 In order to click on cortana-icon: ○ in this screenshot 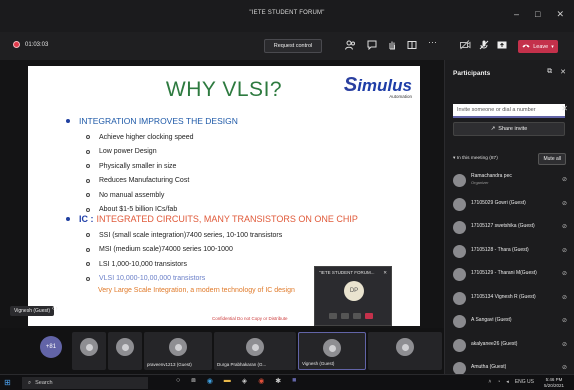, I will do `click(178, 381)`.